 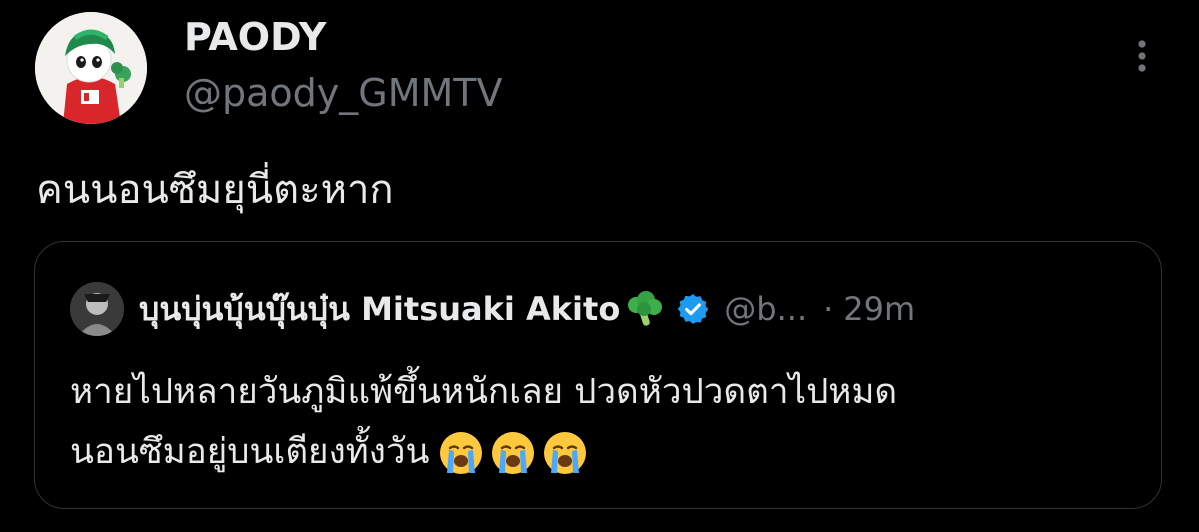 What do you see at coordinates (879, 309) in the screenshot?
I see `quoted-timestamp: 29m` at bounding box center [879, 309].